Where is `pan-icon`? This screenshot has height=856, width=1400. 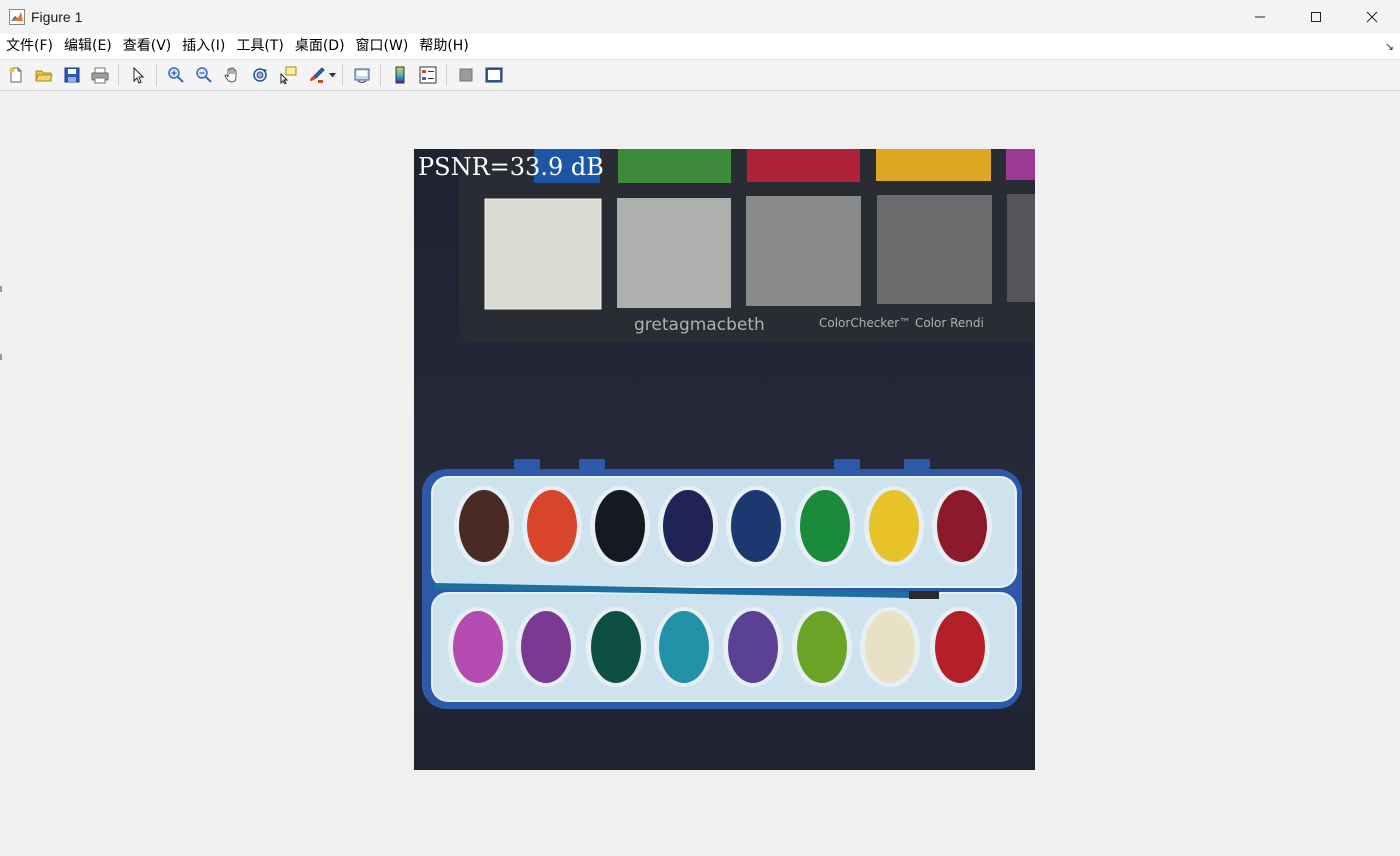 pan-icon is located at coordinates (230, 75).